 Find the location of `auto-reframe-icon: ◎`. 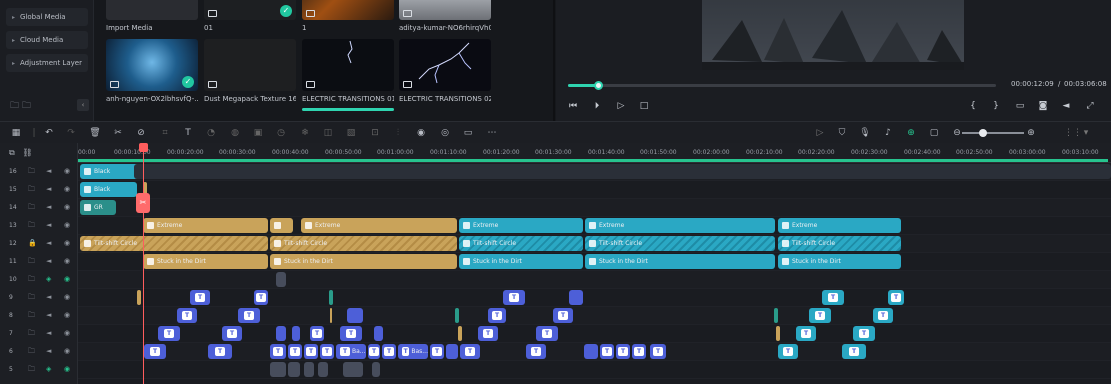

auto-reframe-icon: ◎ is located at coordinates (445, 133).